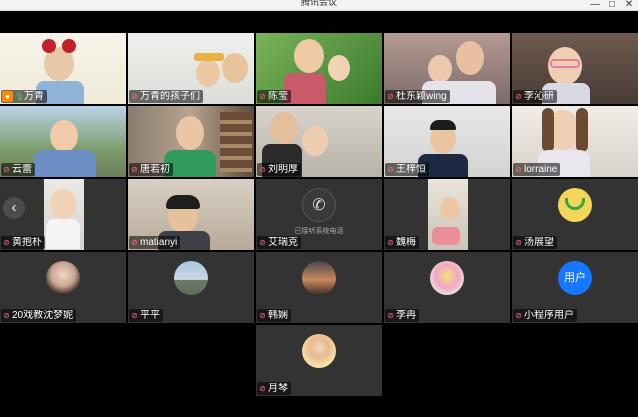 The image size is (638, 417). What do you see at coordinates (629, 5) in the screenshot?
I see `close-icon: ✕` at bounding box center [629, 5].